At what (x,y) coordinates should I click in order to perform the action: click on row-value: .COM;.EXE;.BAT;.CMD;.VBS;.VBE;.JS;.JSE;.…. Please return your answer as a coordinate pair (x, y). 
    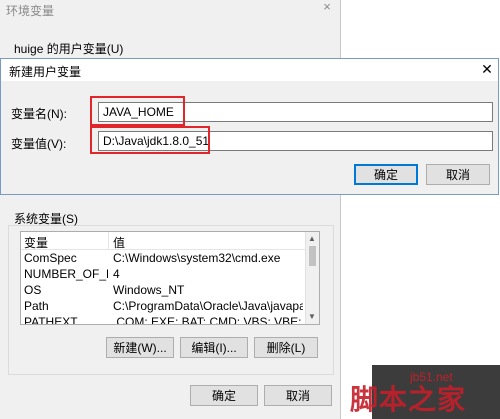
    Looking at the image, I should click on (208, 320).